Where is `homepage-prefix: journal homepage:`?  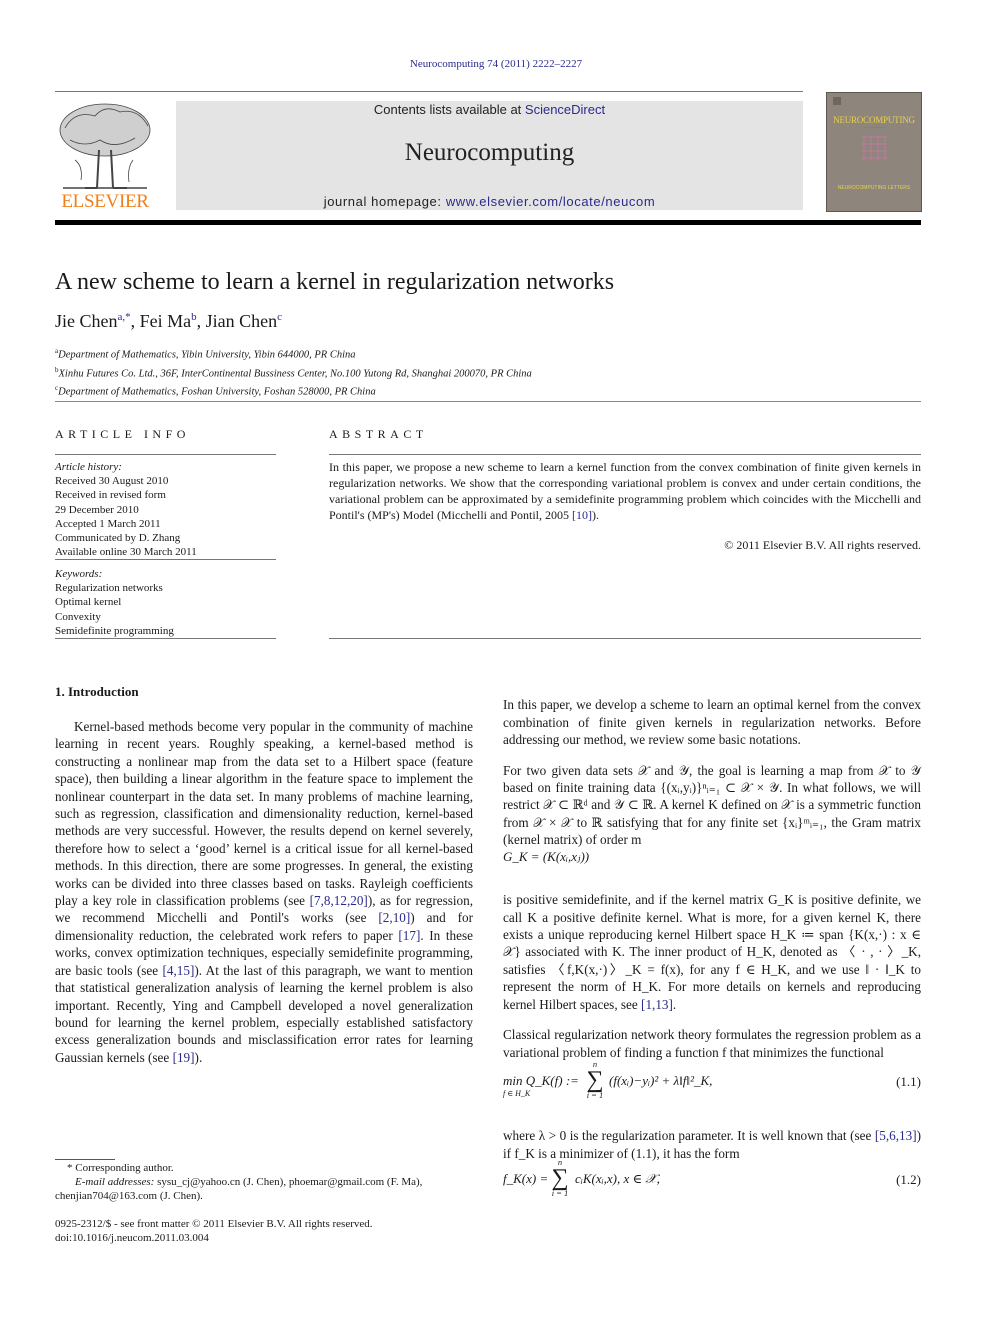
homepage-prefix: journal homepage: is located at coordinates (384, 201).